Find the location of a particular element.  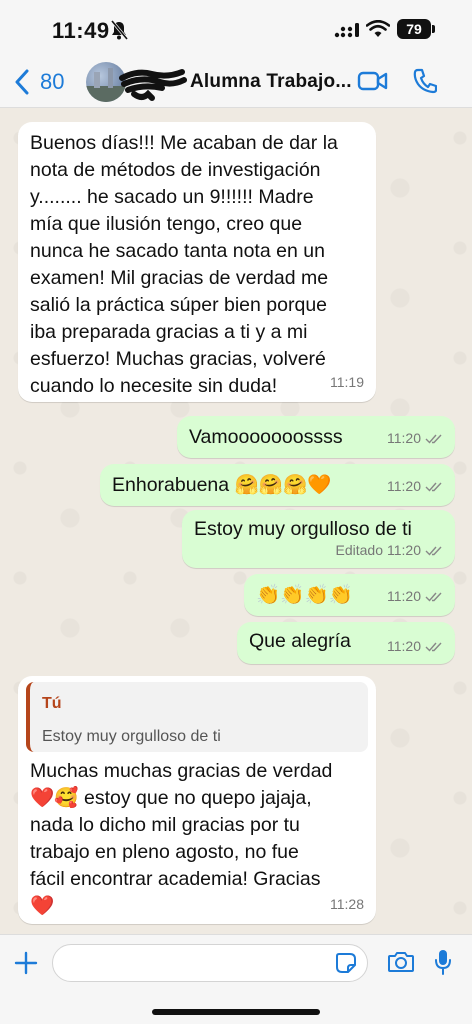

bell-off-icon is located at coordinates (119, 30).